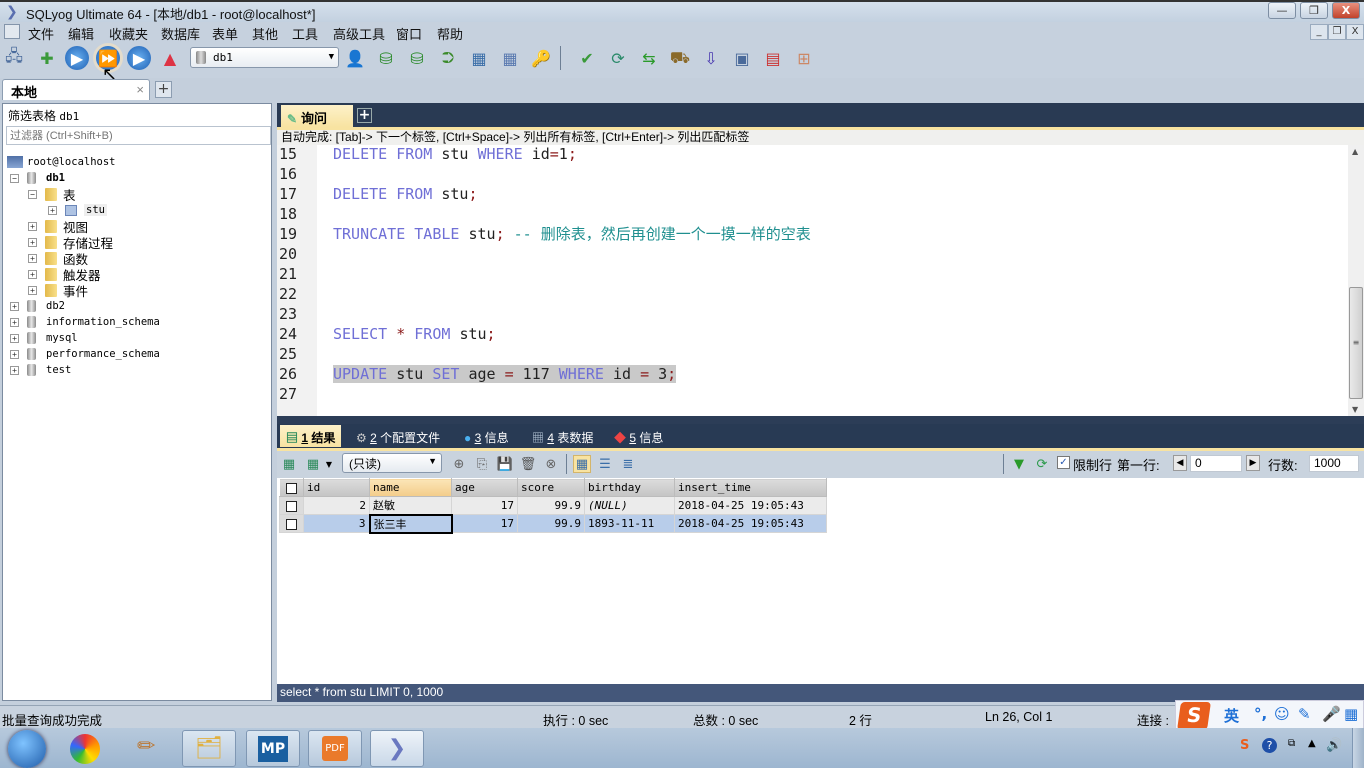  Describe the element at coordinates (329, 464) in the screenshot. I see `chevron-down-icon: ▼` at that location.